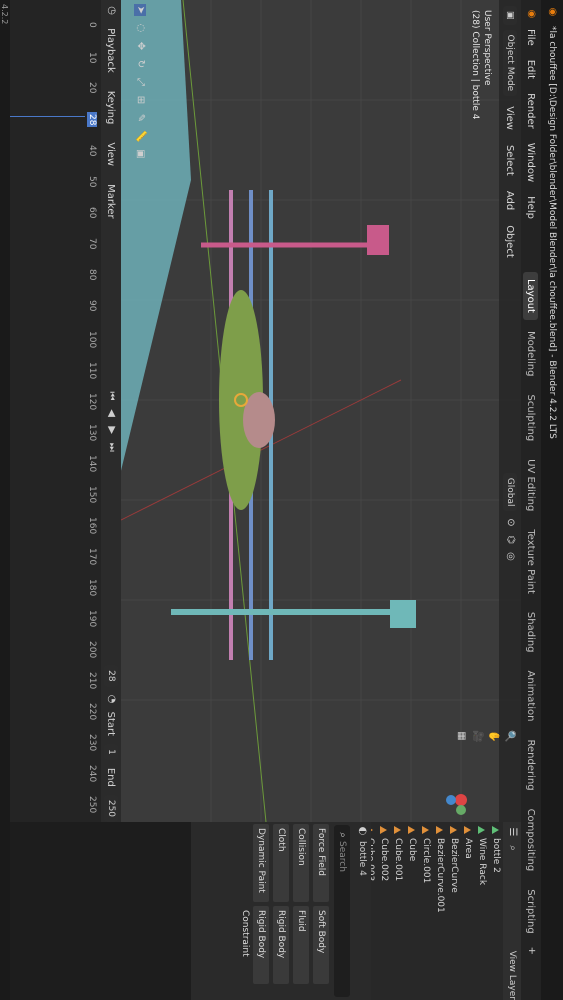 The image size is (563, 1000). I want to click on timeline-menu-marker: Marker, so click(111, 201).